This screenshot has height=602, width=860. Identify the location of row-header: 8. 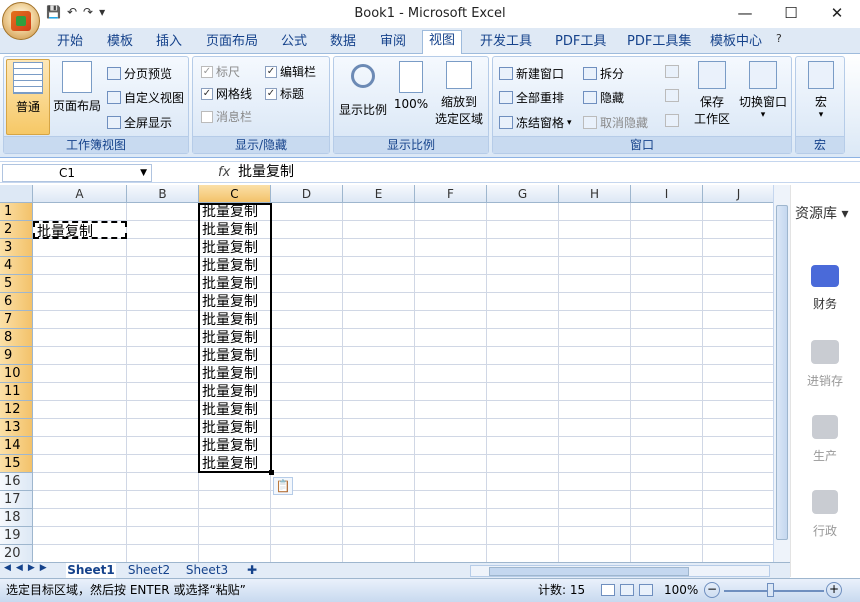
(16, 338).